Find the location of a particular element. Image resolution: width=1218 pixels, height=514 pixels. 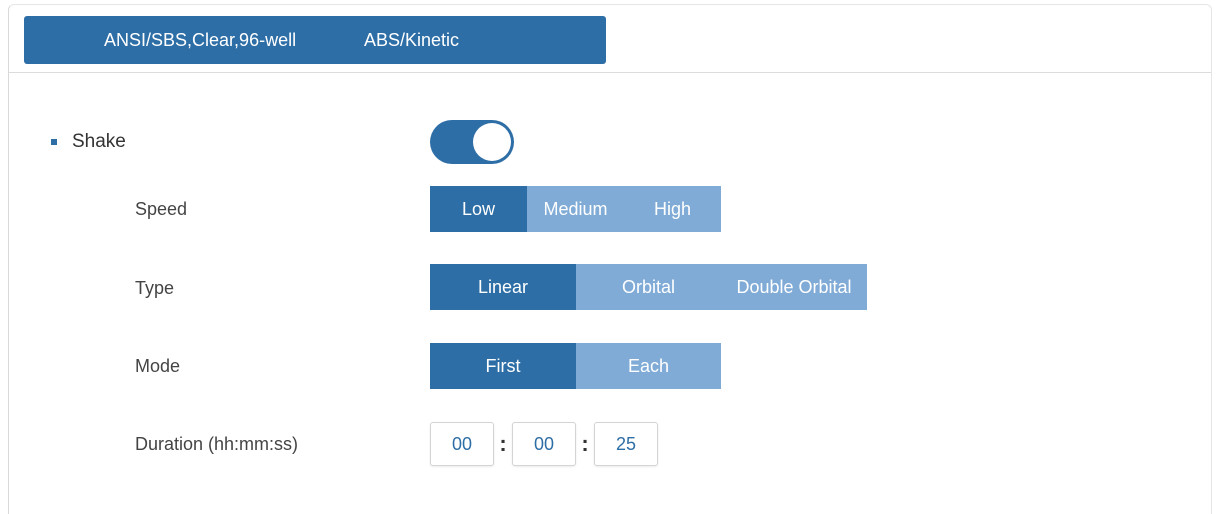

duration-minutes-input: 00 is located at coordinates (544, 444).